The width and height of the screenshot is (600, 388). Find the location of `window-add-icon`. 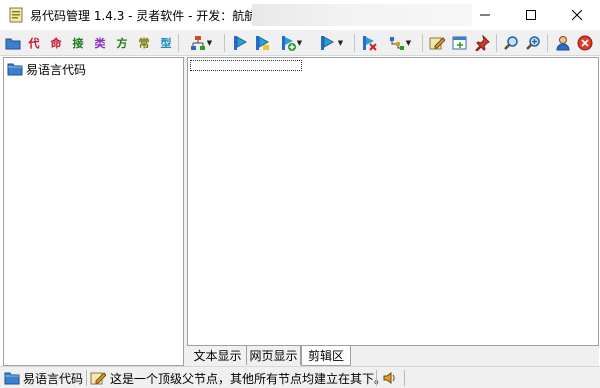

window-add-icon is located at coordinates (459, 43).